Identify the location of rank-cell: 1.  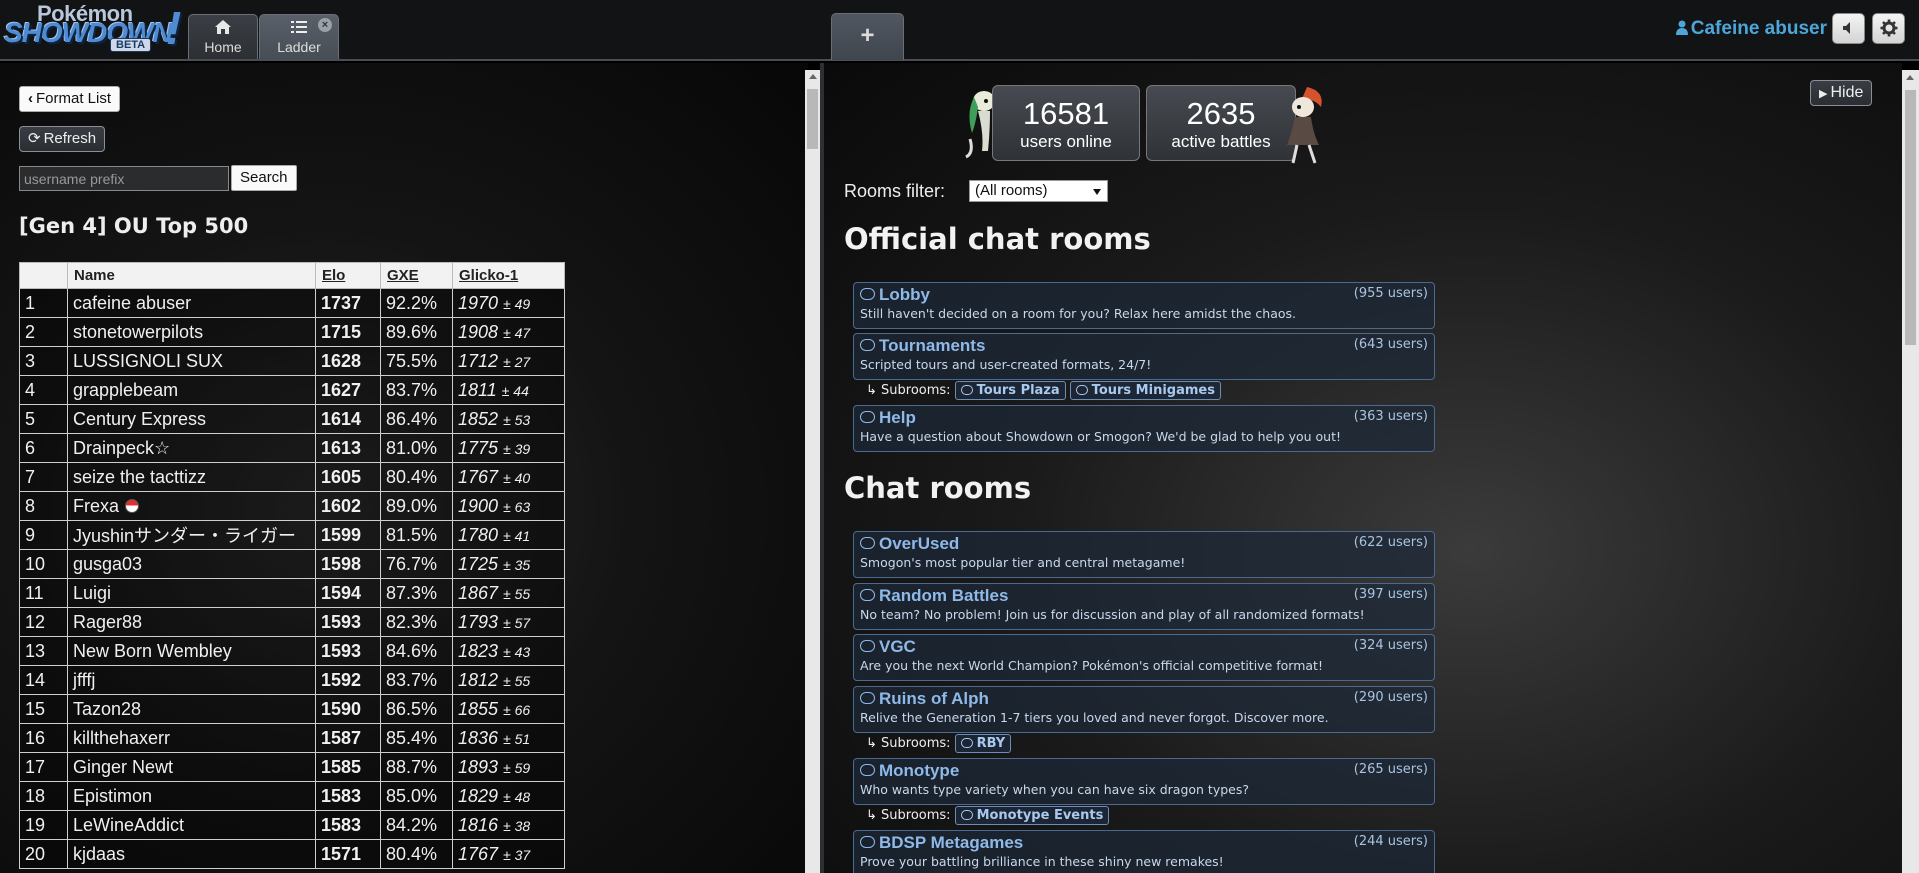
(43, 303).